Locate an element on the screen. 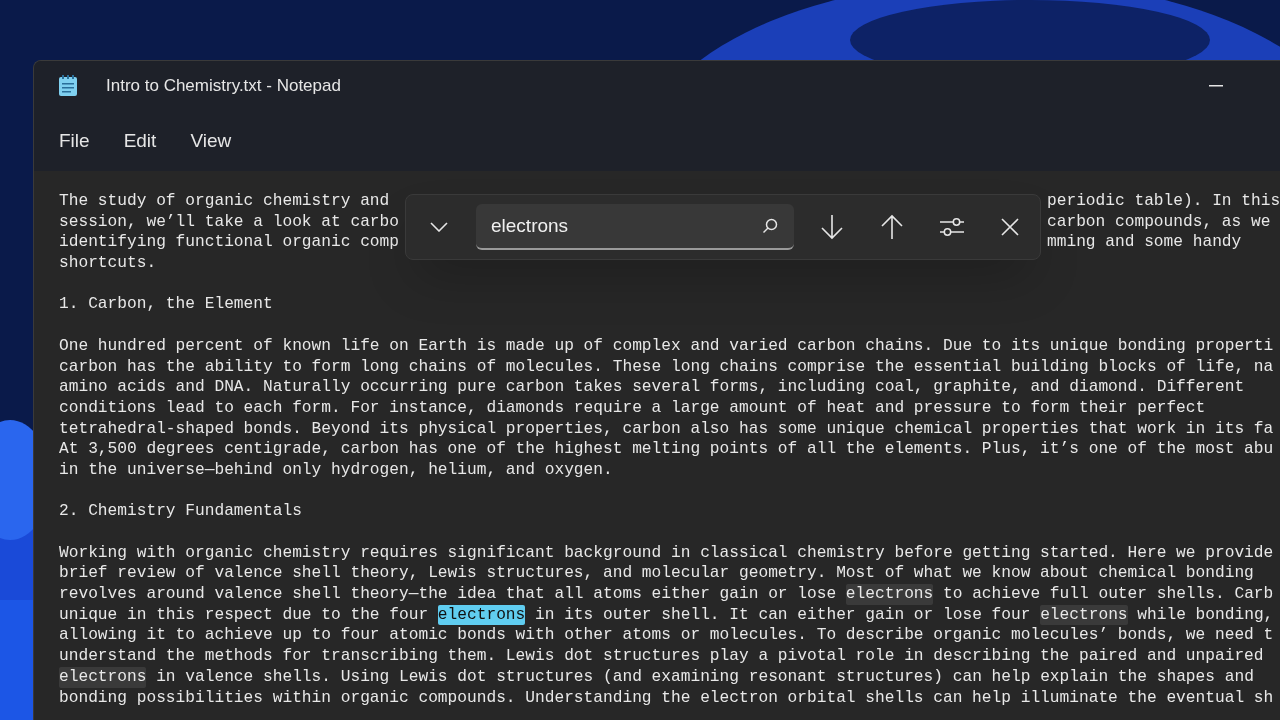  text-fragment: while bonding, is located at coordinates (1205, 615).